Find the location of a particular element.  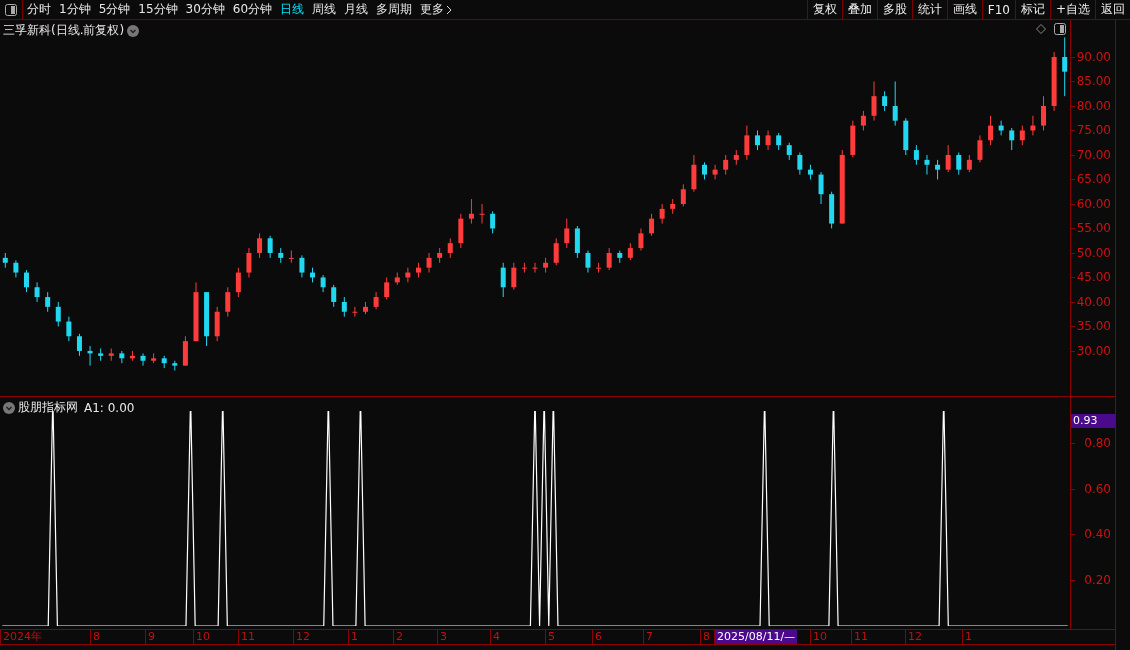

current-value-tag: 0.93 is located at coordinates (1093, 421).